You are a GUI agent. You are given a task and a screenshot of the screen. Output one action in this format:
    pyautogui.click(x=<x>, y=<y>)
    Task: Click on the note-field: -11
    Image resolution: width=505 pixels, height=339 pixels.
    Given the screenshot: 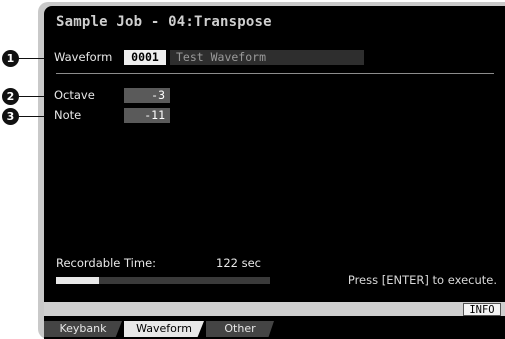 What is the action you would take?
    pyautogui.click(x=147, y=115)
    